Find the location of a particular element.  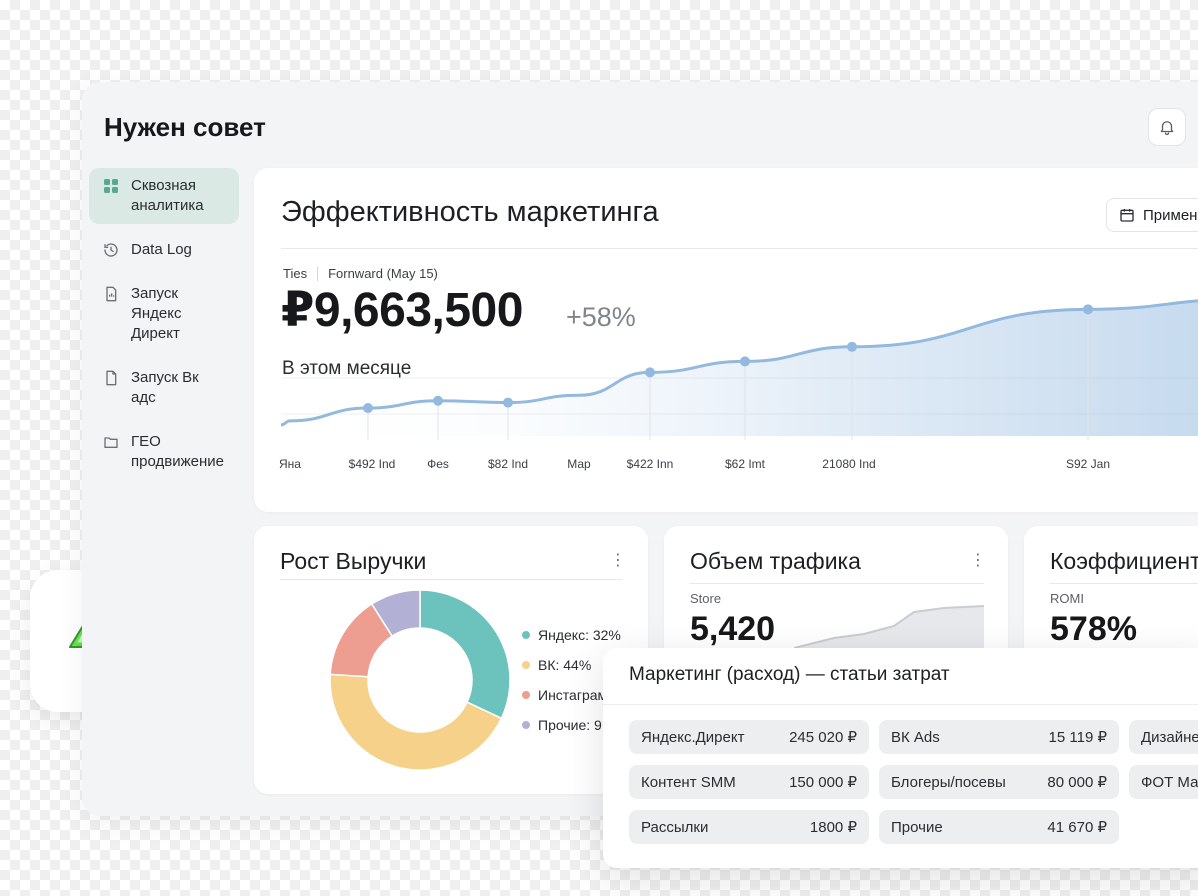

expense-name: Рассылки is located at coordinates (675, 827).